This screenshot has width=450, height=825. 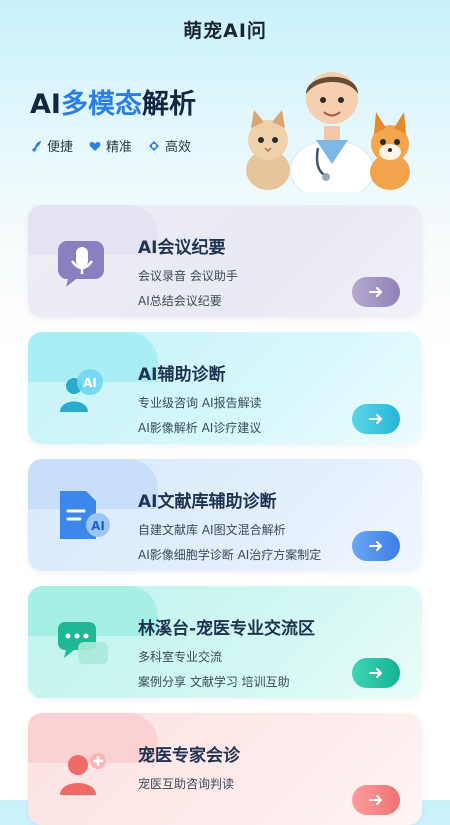 I want to click on card-title: AI文献库辅助诊断, so click(x=207, y=502).